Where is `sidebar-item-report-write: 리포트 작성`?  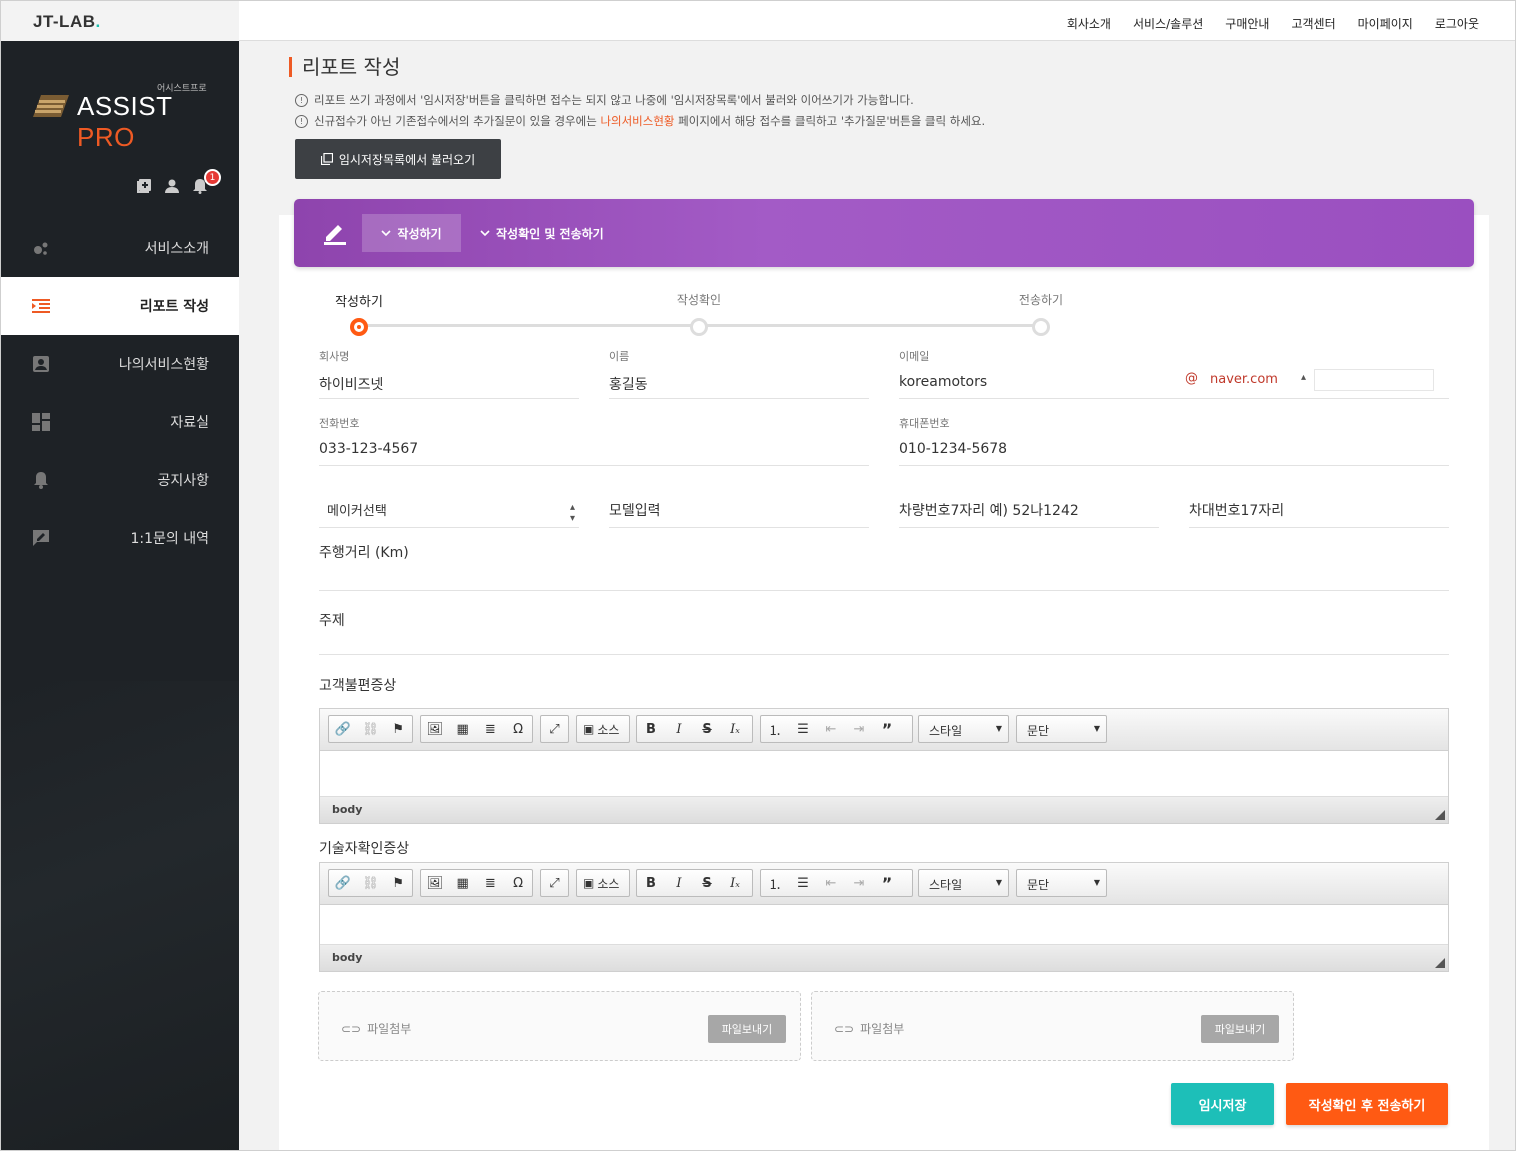 sidebar-item-report-write: 리포트 작성 is located at coordinates (120, 306).